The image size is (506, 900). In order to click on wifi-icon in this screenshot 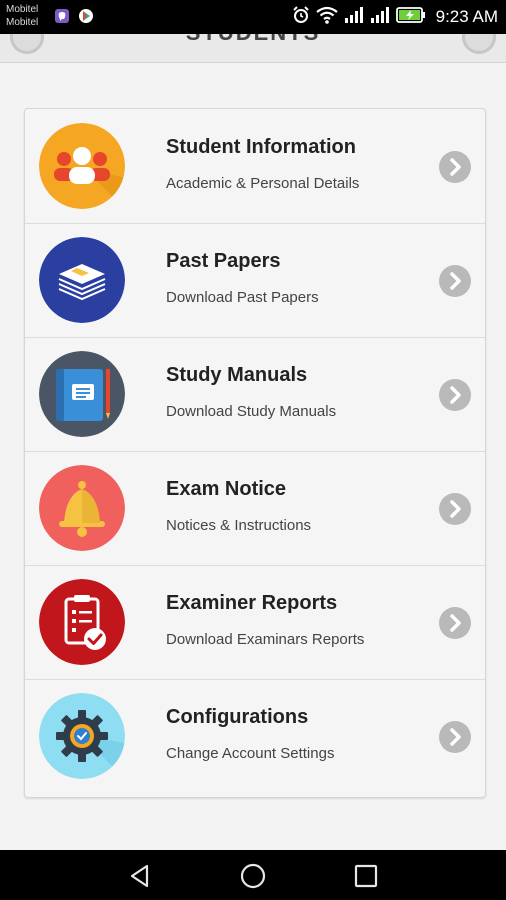, I will do `click(326, 17)`.